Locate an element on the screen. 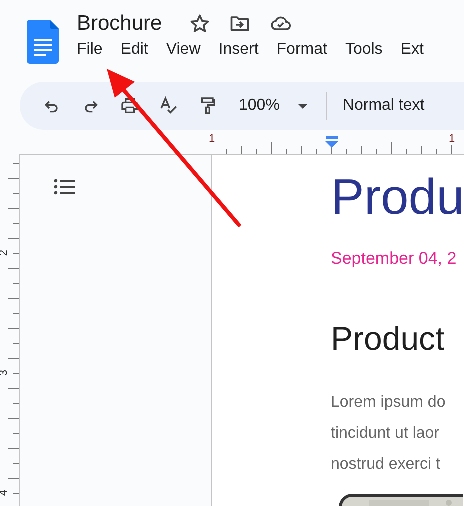  print-icon is located at coordinates (130, 106).